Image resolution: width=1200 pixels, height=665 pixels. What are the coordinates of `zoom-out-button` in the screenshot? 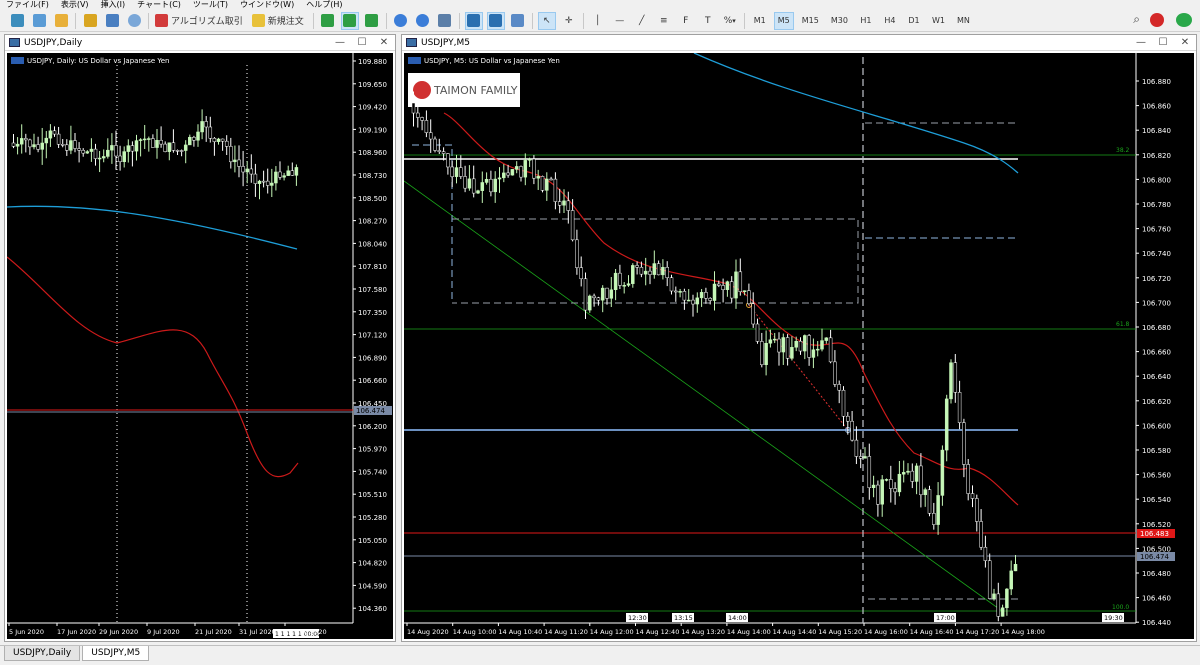 It's located at (423, 21).